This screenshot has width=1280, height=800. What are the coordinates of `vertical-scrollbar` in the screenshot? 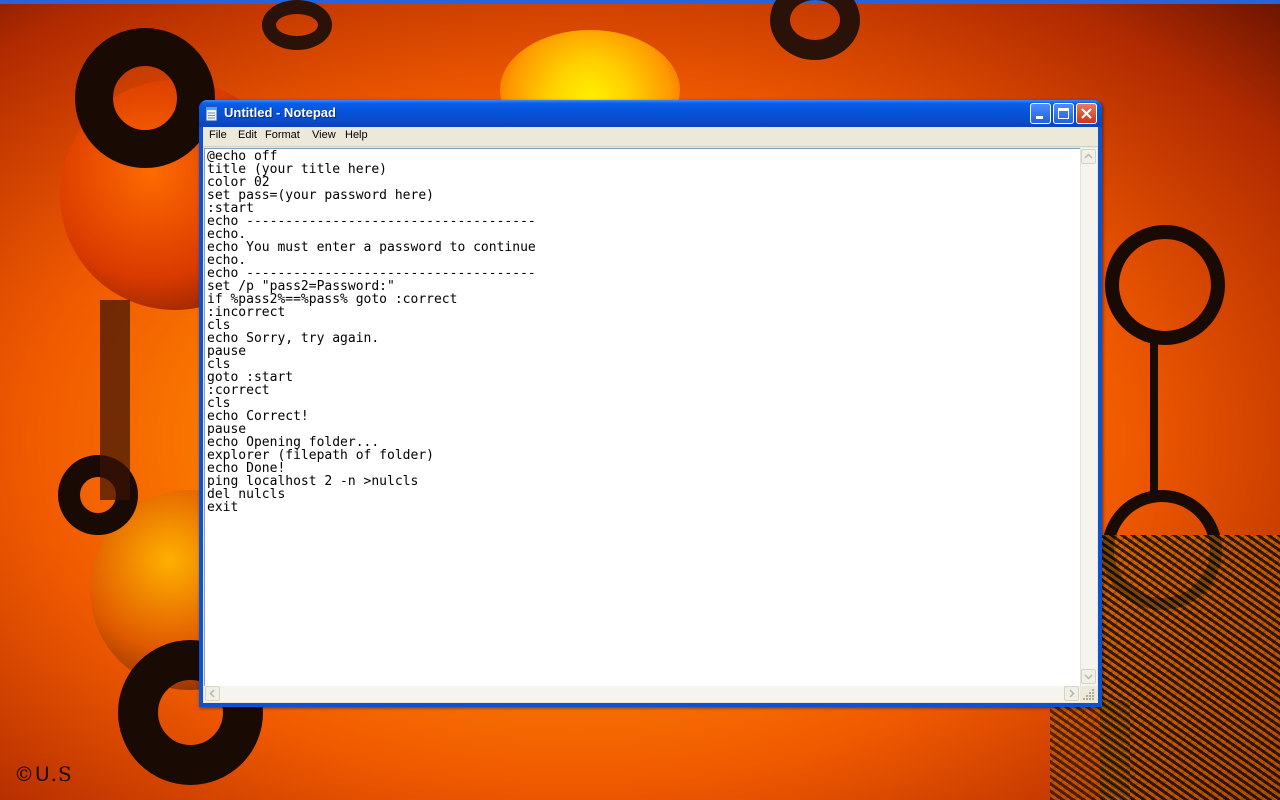 It's located at (1088, 417).